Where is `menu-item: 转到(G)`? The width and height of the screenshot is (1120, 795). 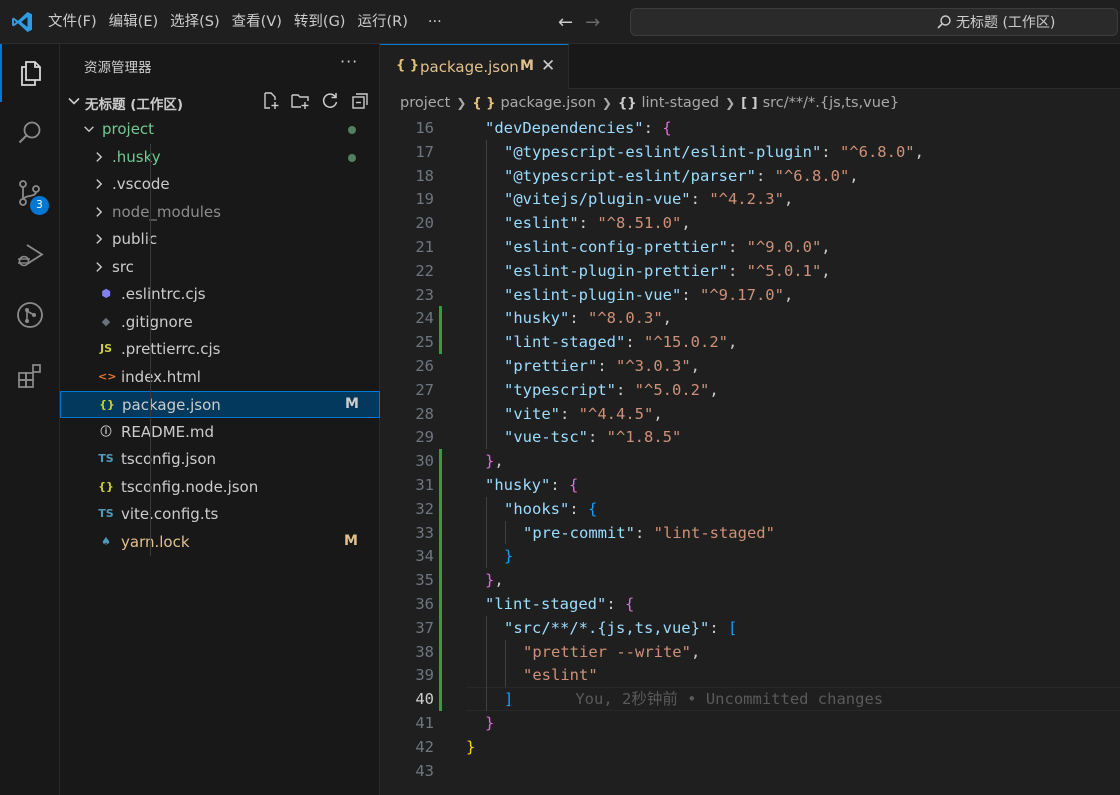 menu-item: 转到(G) is located at coordinates (320, 22).